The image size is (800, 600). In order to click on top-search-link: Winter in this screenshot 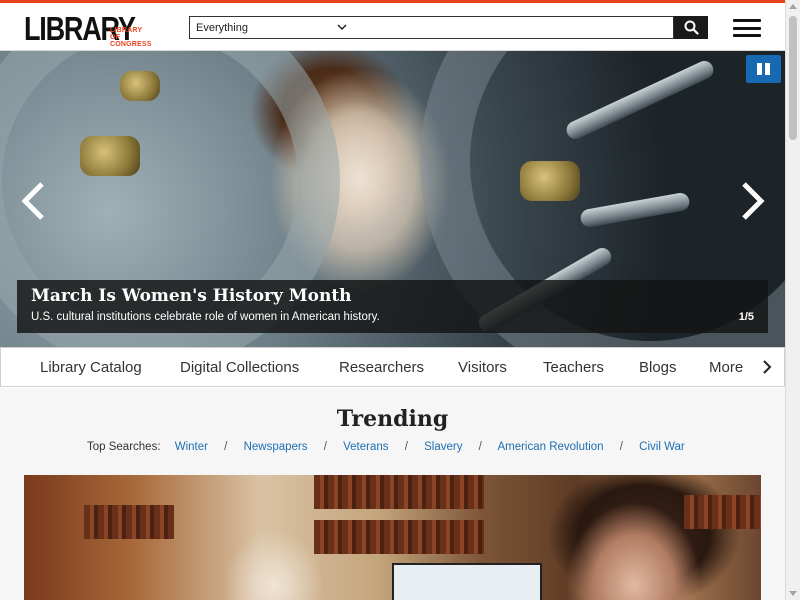, I will do `click(191, 447)`.